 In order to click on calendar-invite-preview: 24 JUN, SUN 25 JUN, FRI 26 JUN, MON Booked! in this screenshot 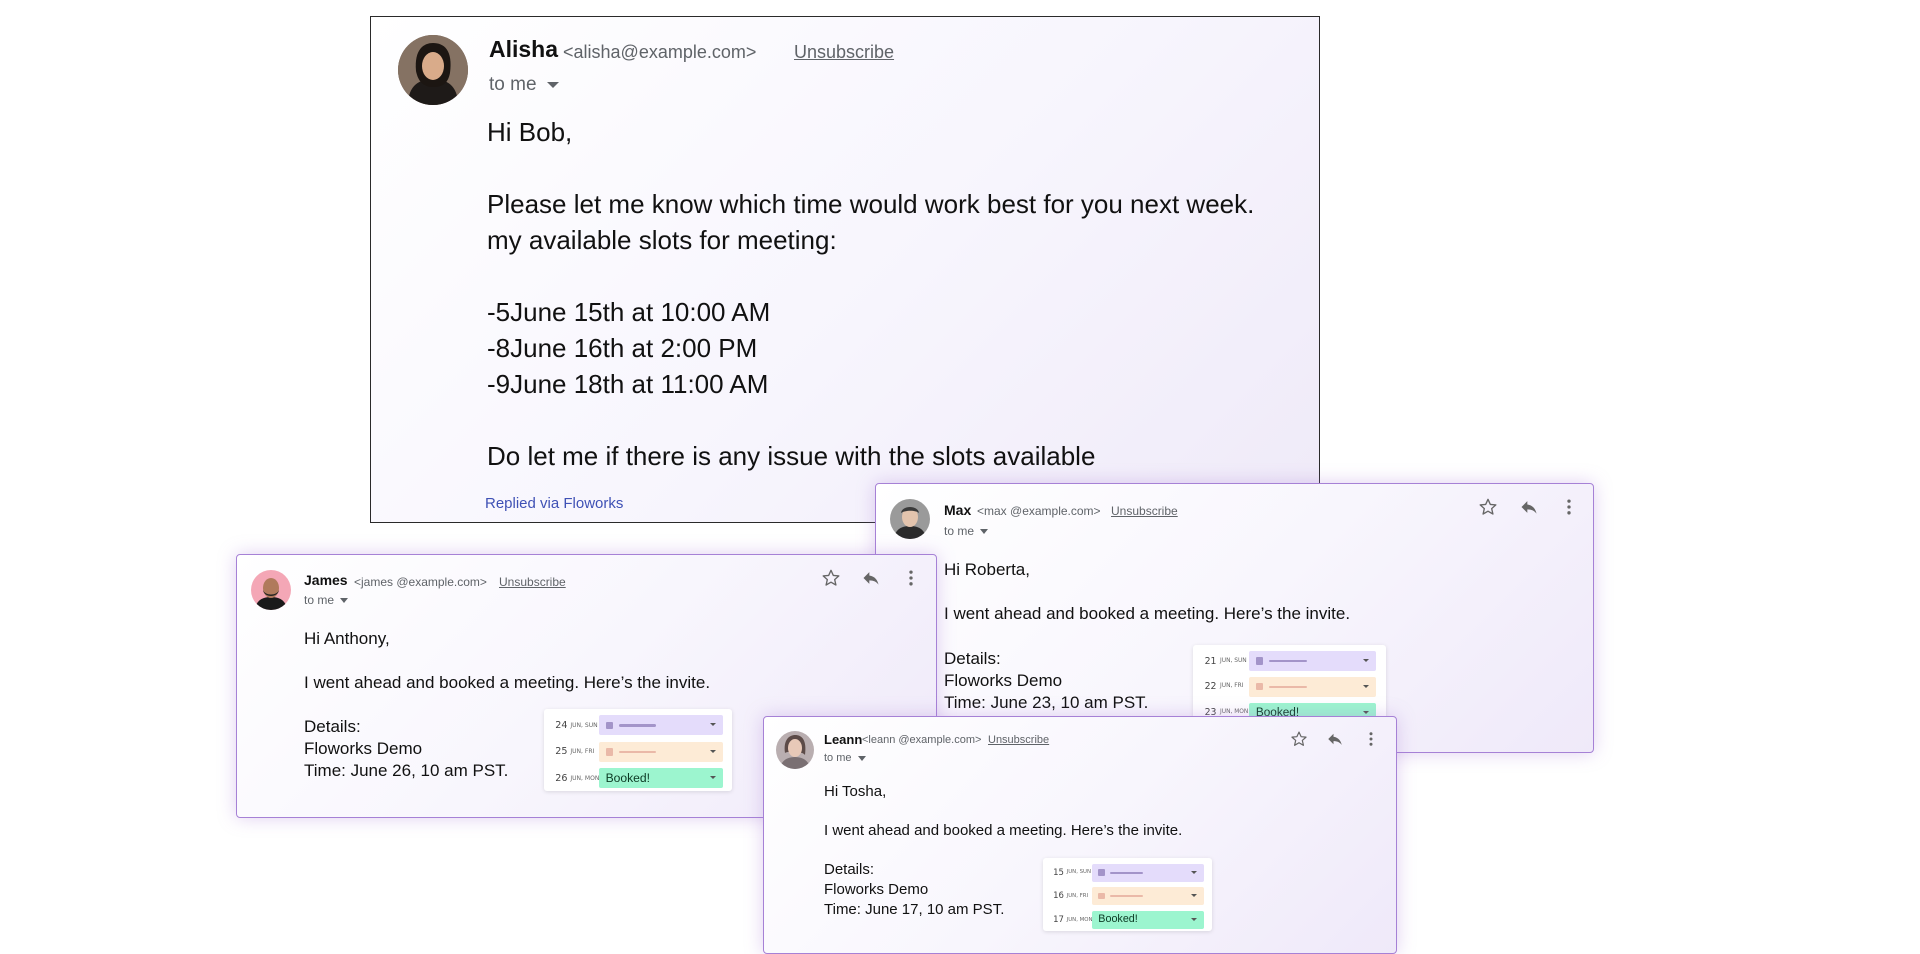, I will do `click(638, 750)`.